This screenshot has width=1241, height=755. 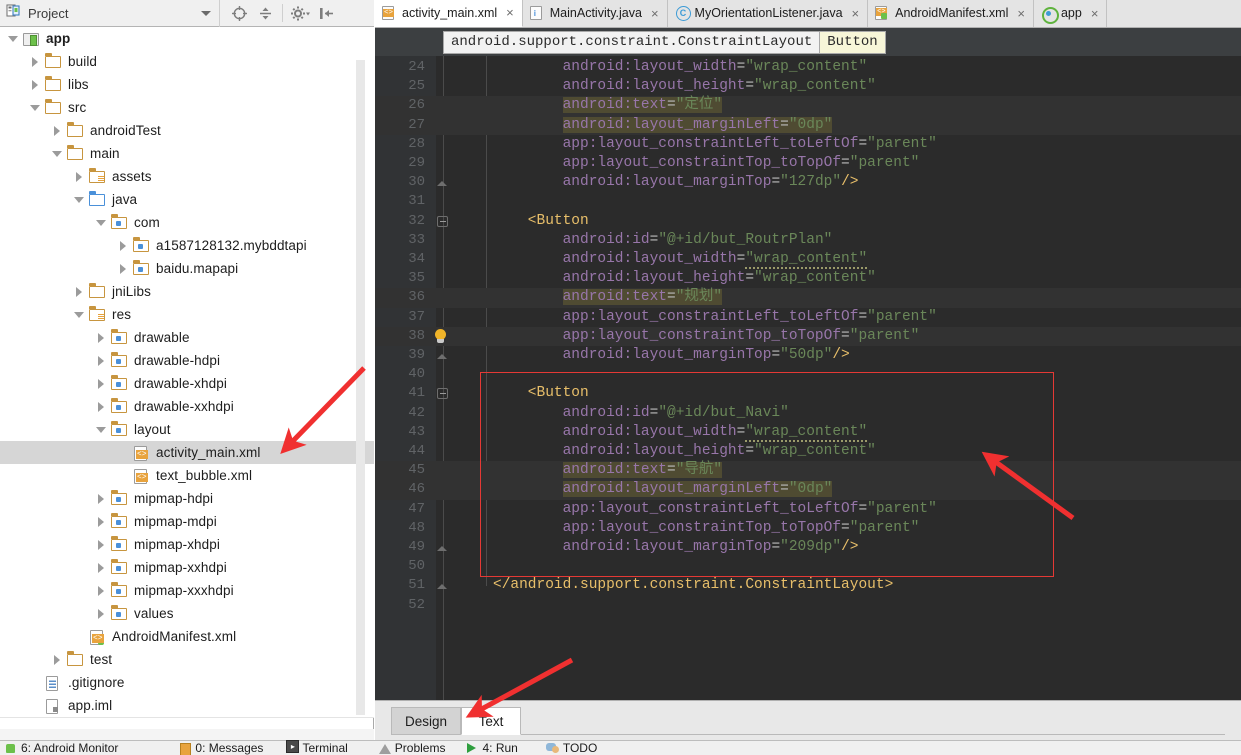 What do you see at coordinates (808, 393) in the screenshot?
I see `code-line-41: 41 <Button` at bounding box center [808, 393].